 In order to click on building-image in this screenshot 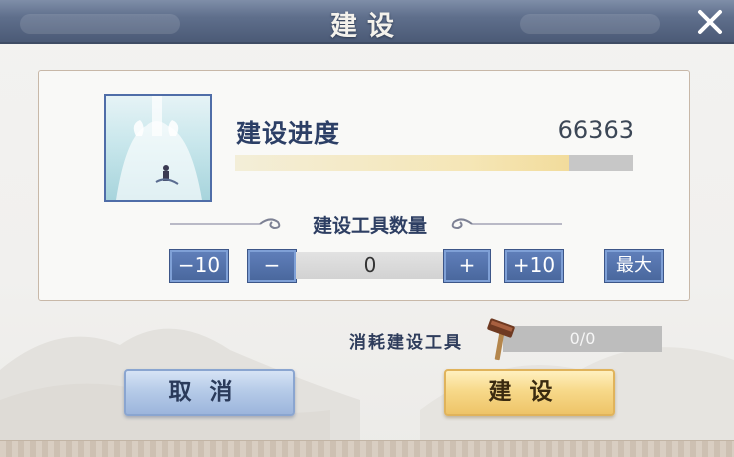, I will do `click(159, 148)`.